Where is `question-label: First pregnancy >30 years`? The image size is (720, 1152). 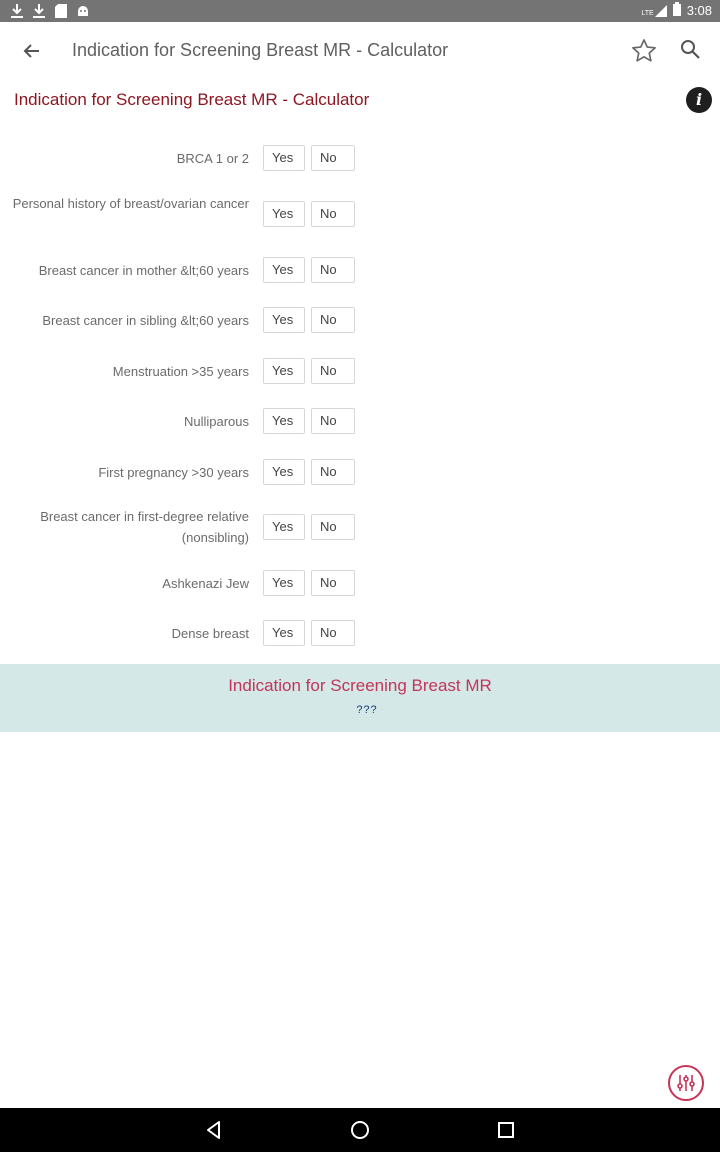
question-label: First pregnancy >30 years is located at coordinates (173, 472).